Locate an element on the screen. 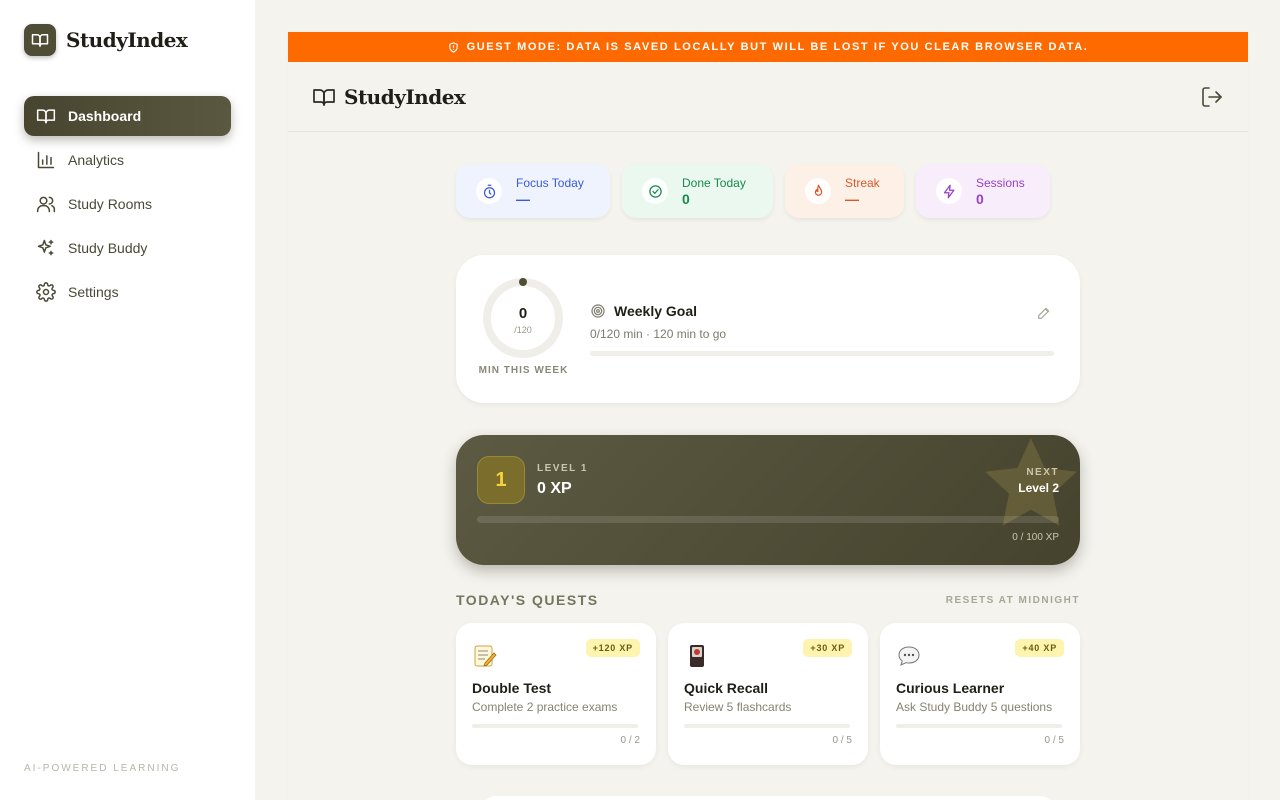 This screenshot has height=800, width=1280. level-badge: 1 is located at coordinates (501, 480).